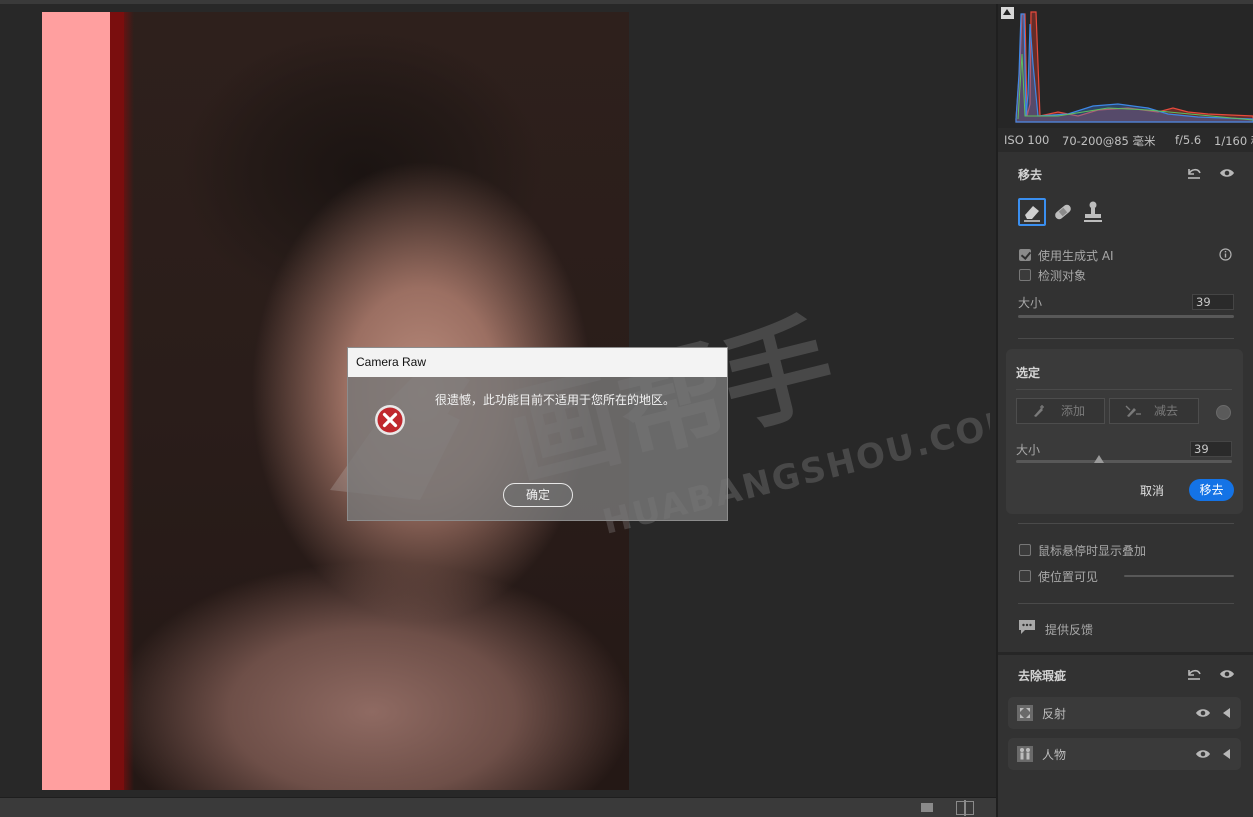 This screenshot has width=1253, height=817. I want to click on brush-size-slider, so click(1126, 316).